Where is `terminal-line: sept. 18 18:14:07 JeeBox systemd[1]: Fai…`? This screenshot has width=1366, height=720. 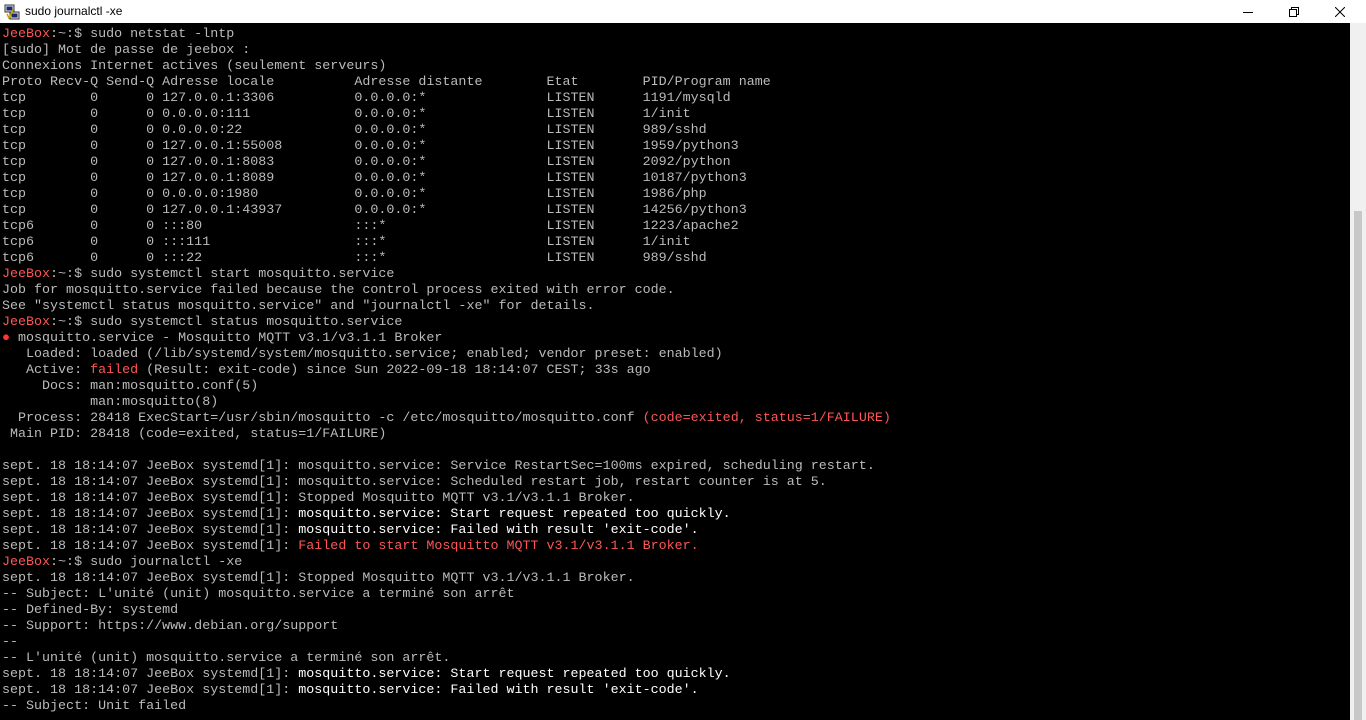
terminal-line: sept. 18 18:14:07 JeeBox systemd[1]: Fai… is located at coordinates (446, 547).